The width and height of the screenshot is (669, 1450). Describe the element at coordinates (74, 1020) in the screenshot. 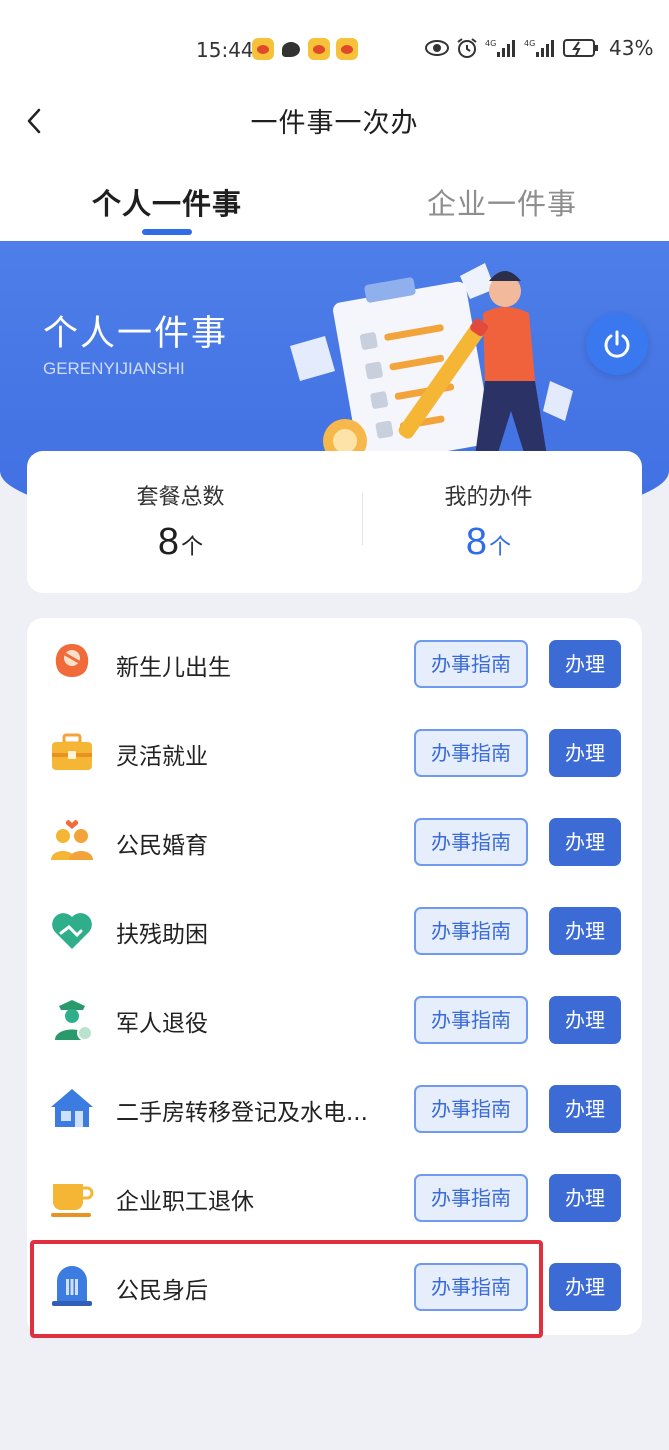

I see `soldier-icon` at that location.